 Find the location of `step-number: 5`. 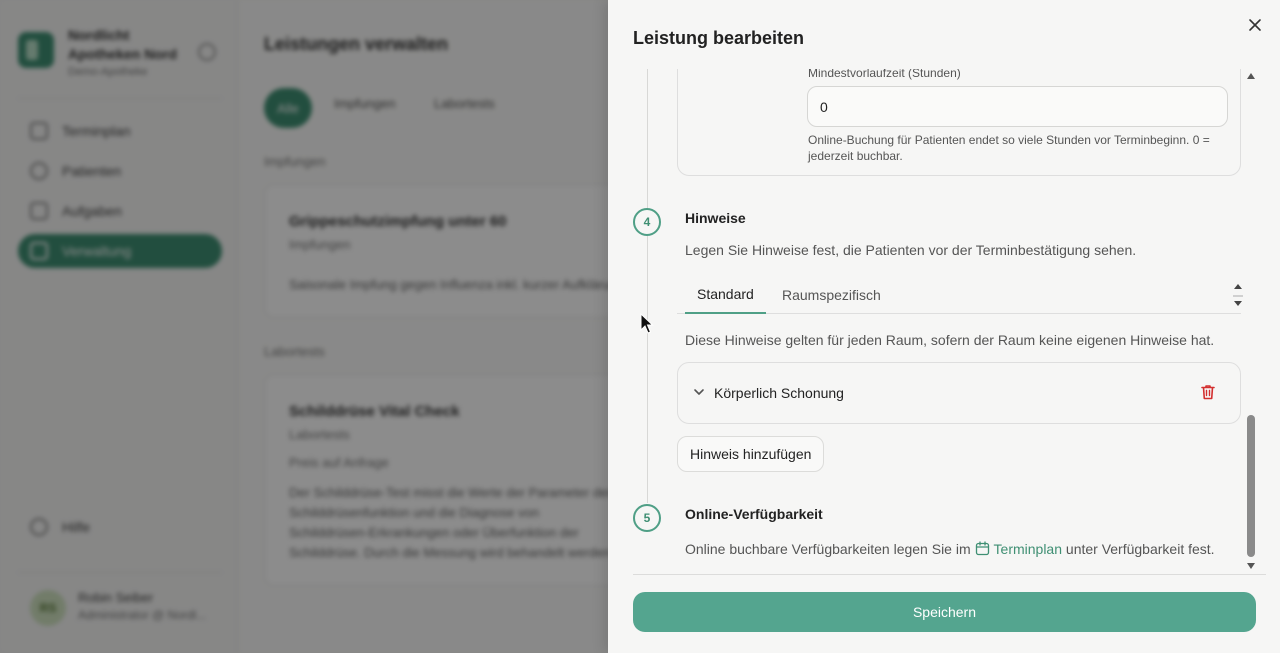

step-number: 5 is located at coordinates (647, 518).